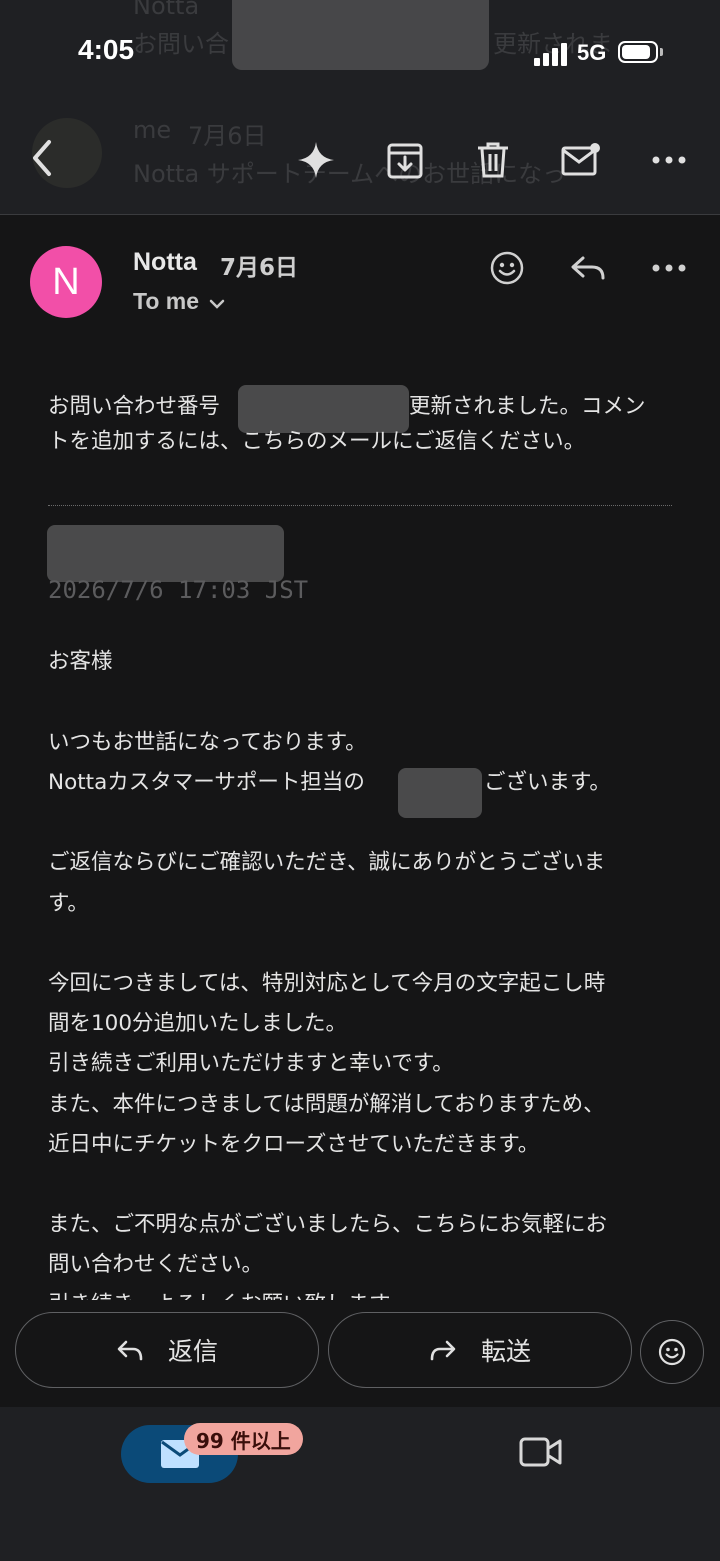 The height and width of the screenshot is (1561, 720). What do you see at coordinates (66, 282) in the screenshot?
I see `sender-avatar: N` at bounding box center [66, 282].